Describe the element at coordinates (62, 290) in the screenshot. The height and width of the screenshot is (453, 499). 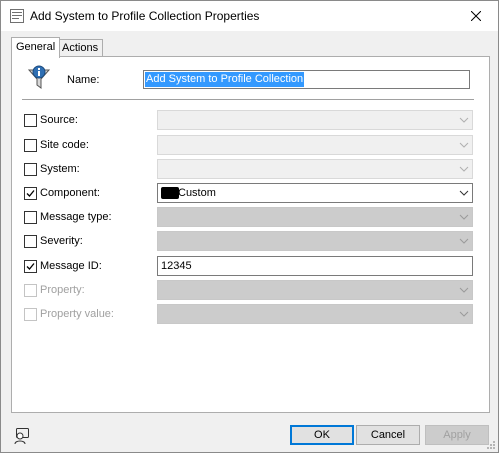
I see `property-label: Property:` at that location.